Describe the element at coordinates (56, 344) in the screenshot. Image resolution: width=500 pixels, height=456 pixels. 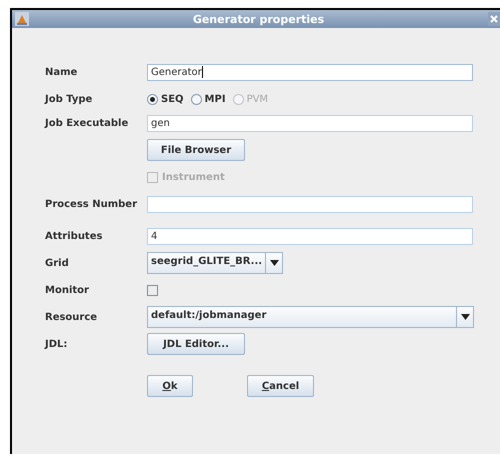
I see `field-label: JDL:` at that location.